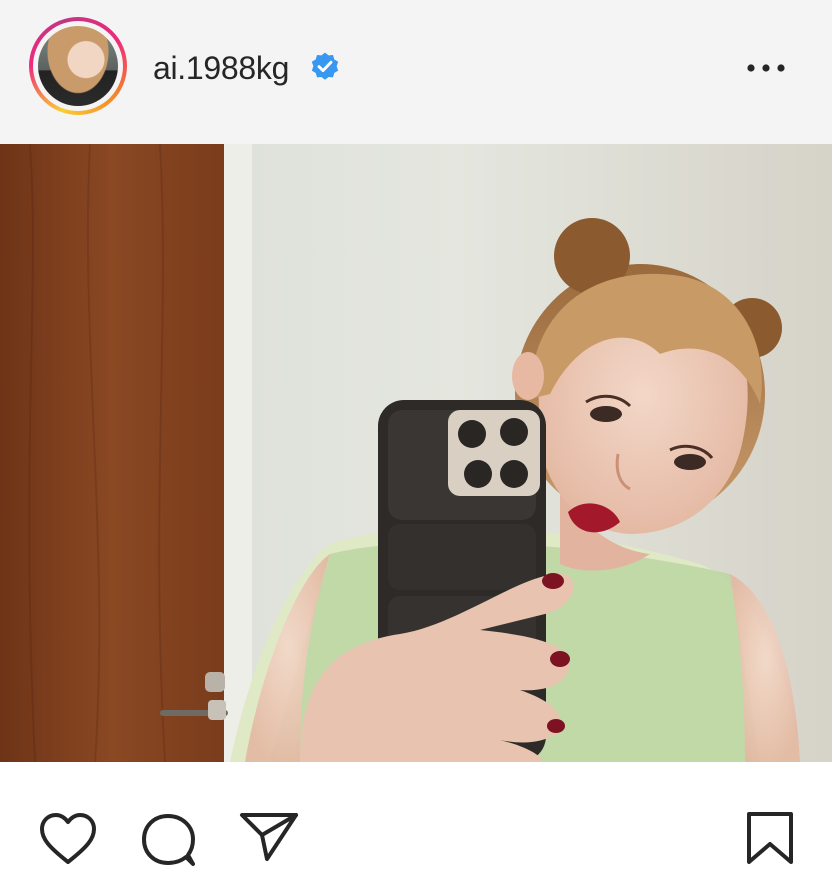  I want to click on bookmark-icon, so click(770, 838).